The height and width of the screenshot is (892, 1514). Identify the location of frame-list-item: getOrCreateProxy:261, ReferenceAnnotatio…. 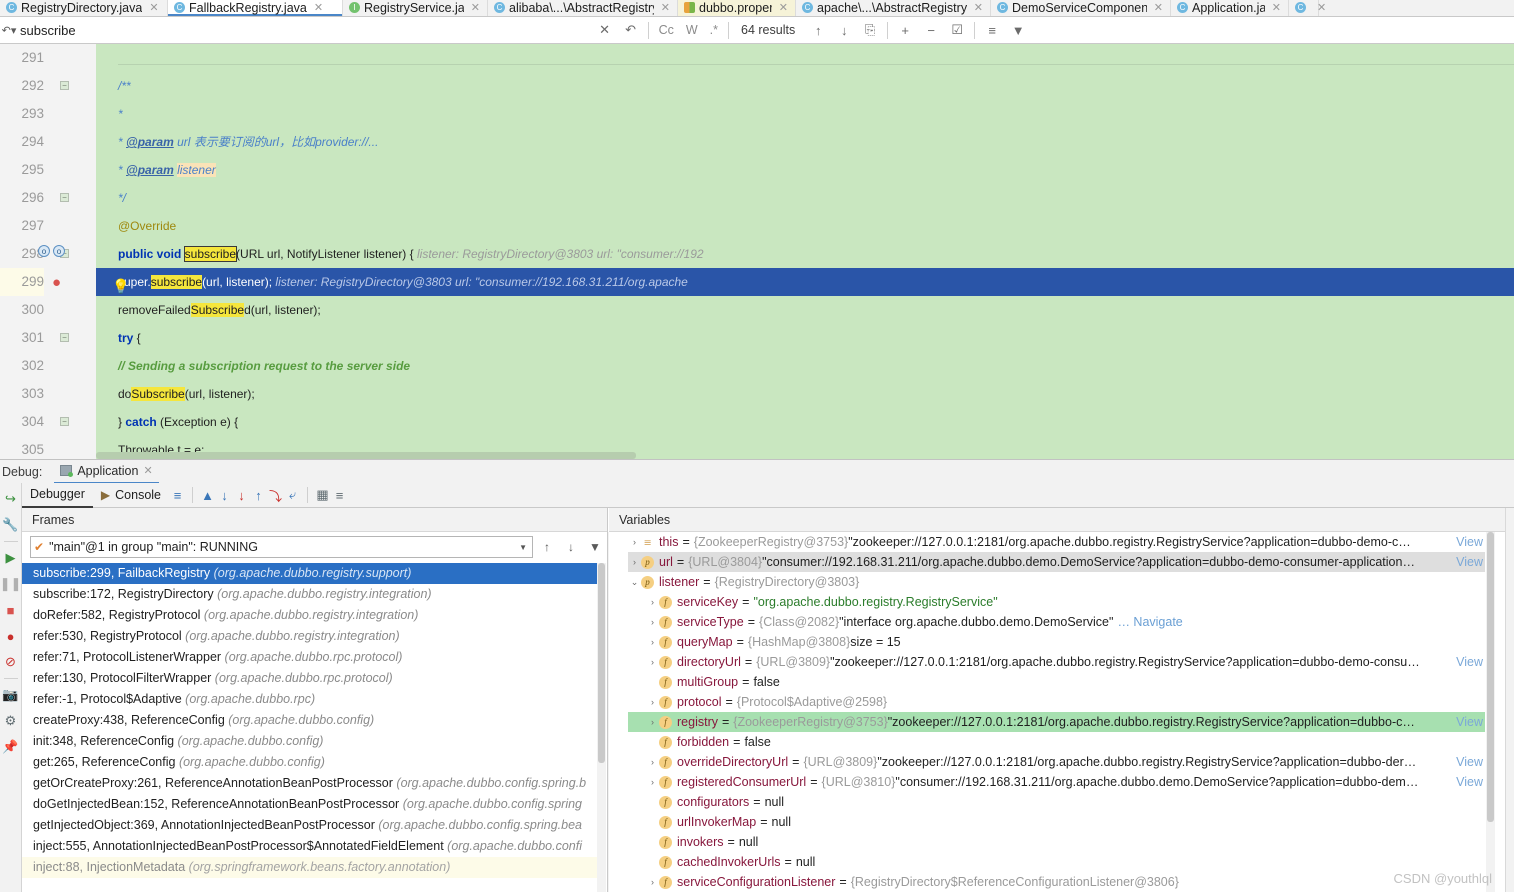
(309, 783).